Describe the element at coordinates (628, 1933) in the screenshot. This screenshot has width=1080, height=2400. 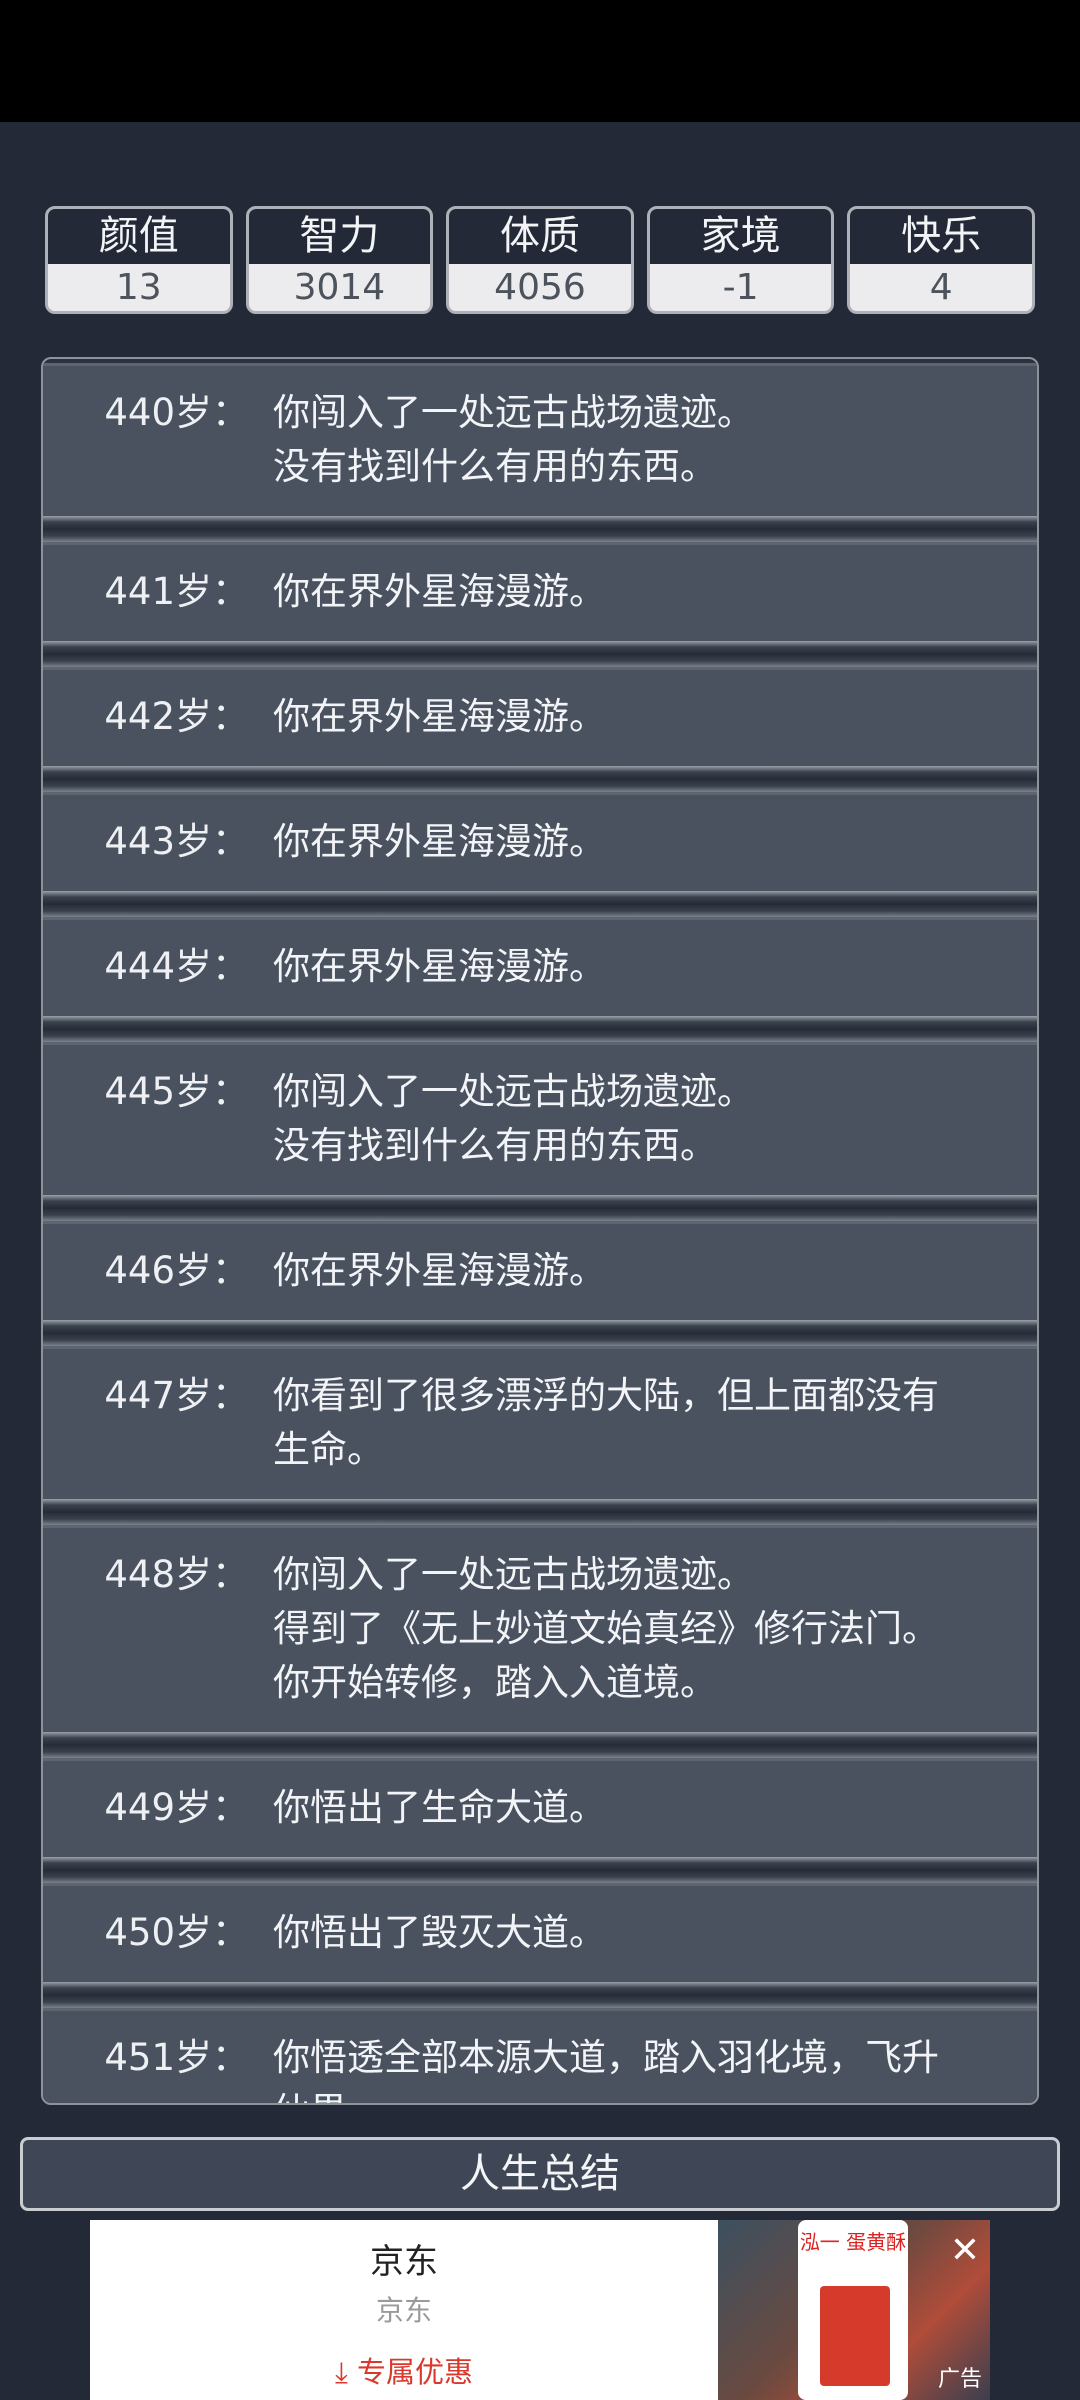
I see `log-text: 你悟出了毁灭大道。` at that location.